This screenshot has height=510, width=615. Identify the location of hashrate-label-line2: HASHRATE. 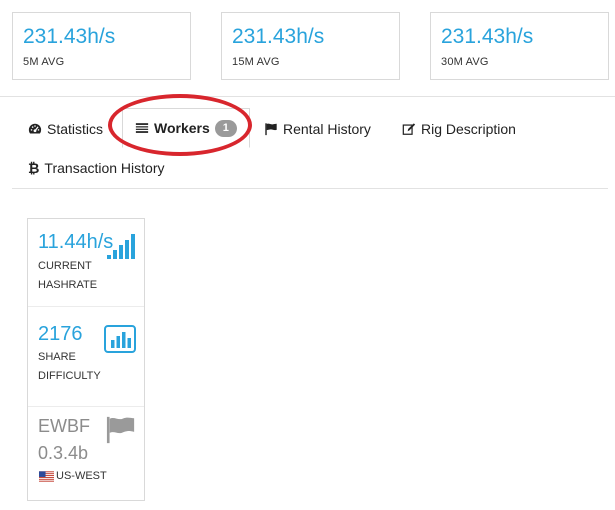
(68, 285).